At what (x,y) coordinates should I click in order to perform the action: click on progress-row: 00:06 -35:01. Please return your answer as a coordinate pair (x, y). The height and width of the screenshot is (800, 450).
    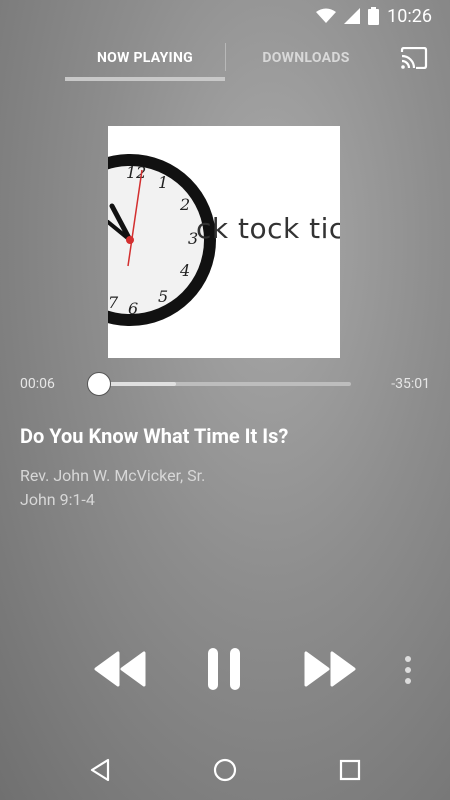
    Looking at the image, I should click on (225, 384).